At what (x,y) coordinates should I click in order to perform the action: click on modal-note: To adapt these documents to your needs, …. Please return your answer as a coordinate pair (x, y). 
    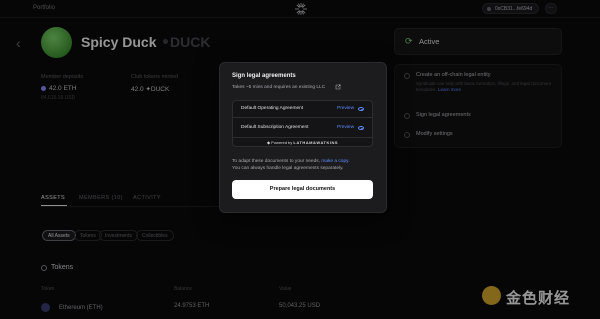
    Looking at the image, I should click on (304, 165).